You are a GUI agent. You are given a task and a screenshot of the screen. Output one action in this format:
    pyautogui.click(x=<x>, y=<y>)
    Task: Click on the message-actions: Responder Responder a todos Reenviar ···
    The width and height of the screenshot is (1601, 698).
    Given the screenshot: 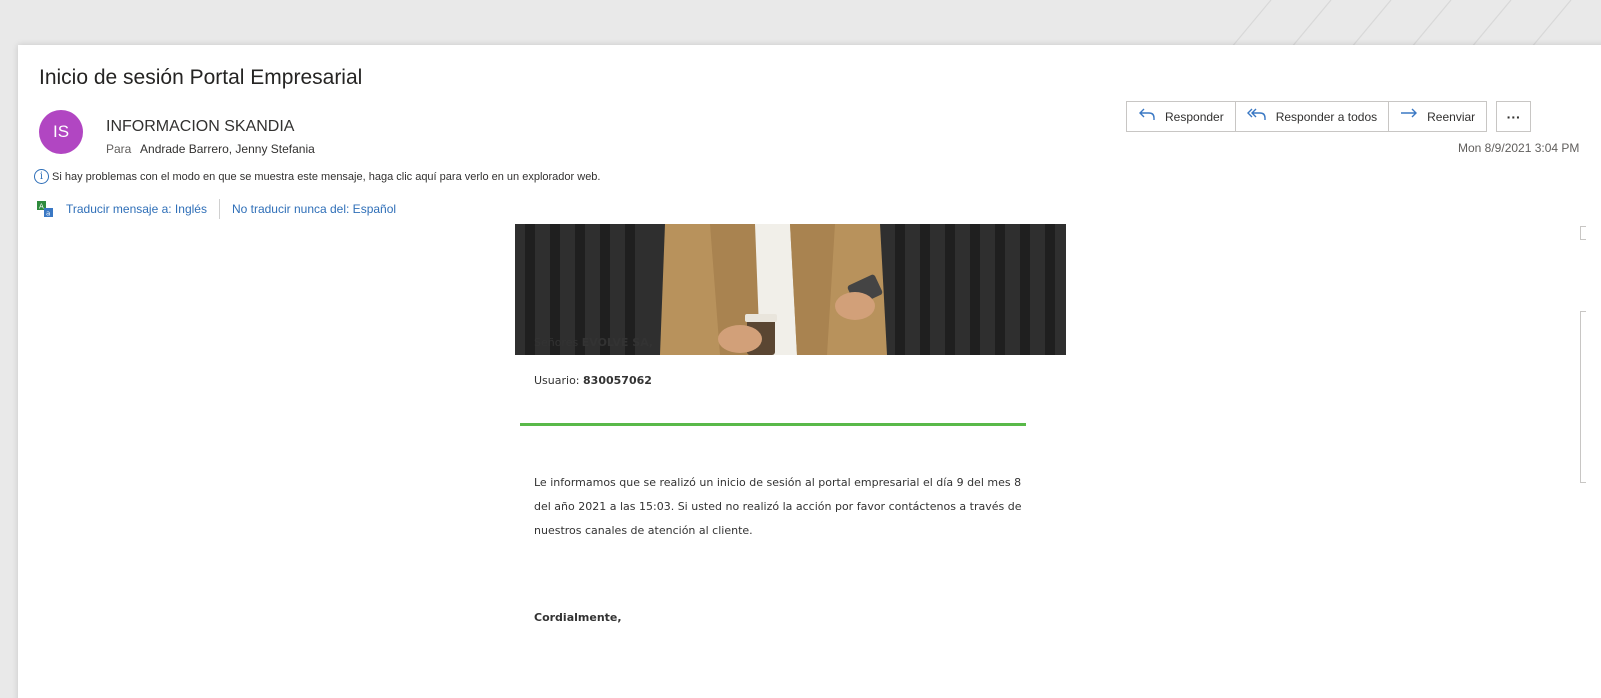 What is the action you would take?
    pyautogui.click(x=1329, y=116)
    